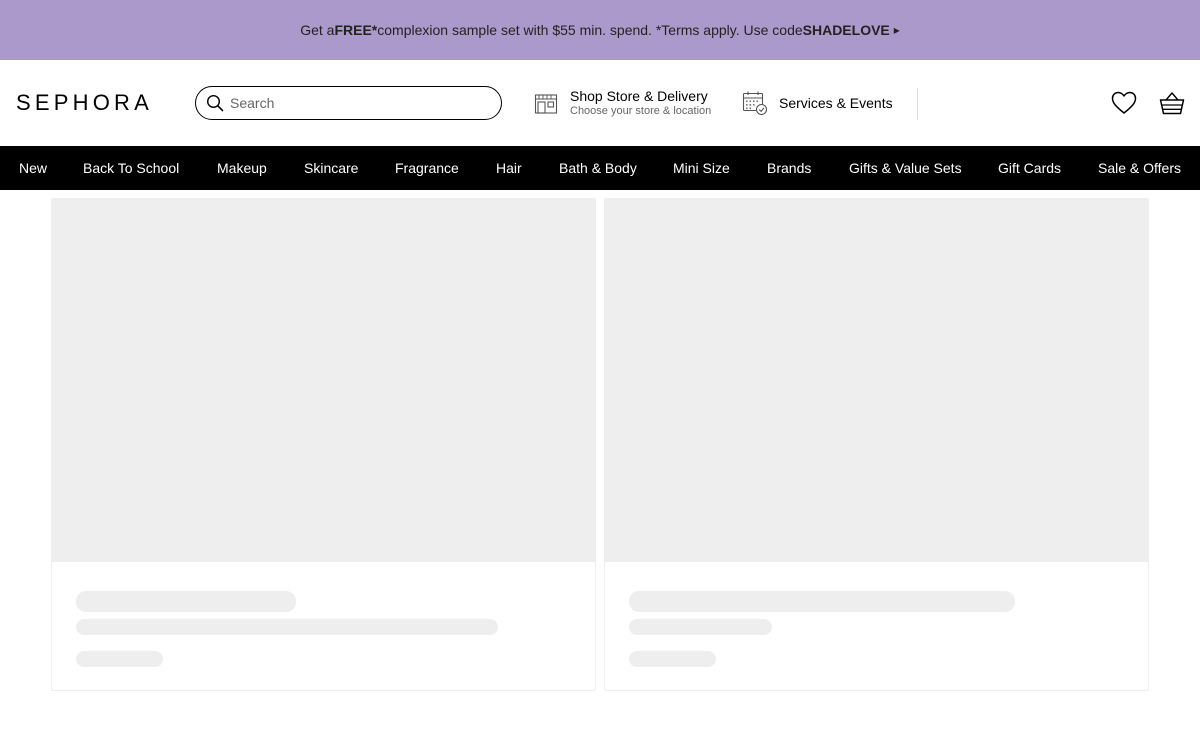 Image resolution: width=1200 pixels, height=750 pixels. I want to click on nav-item-fragrance: Fragrance, so click(427, 168).